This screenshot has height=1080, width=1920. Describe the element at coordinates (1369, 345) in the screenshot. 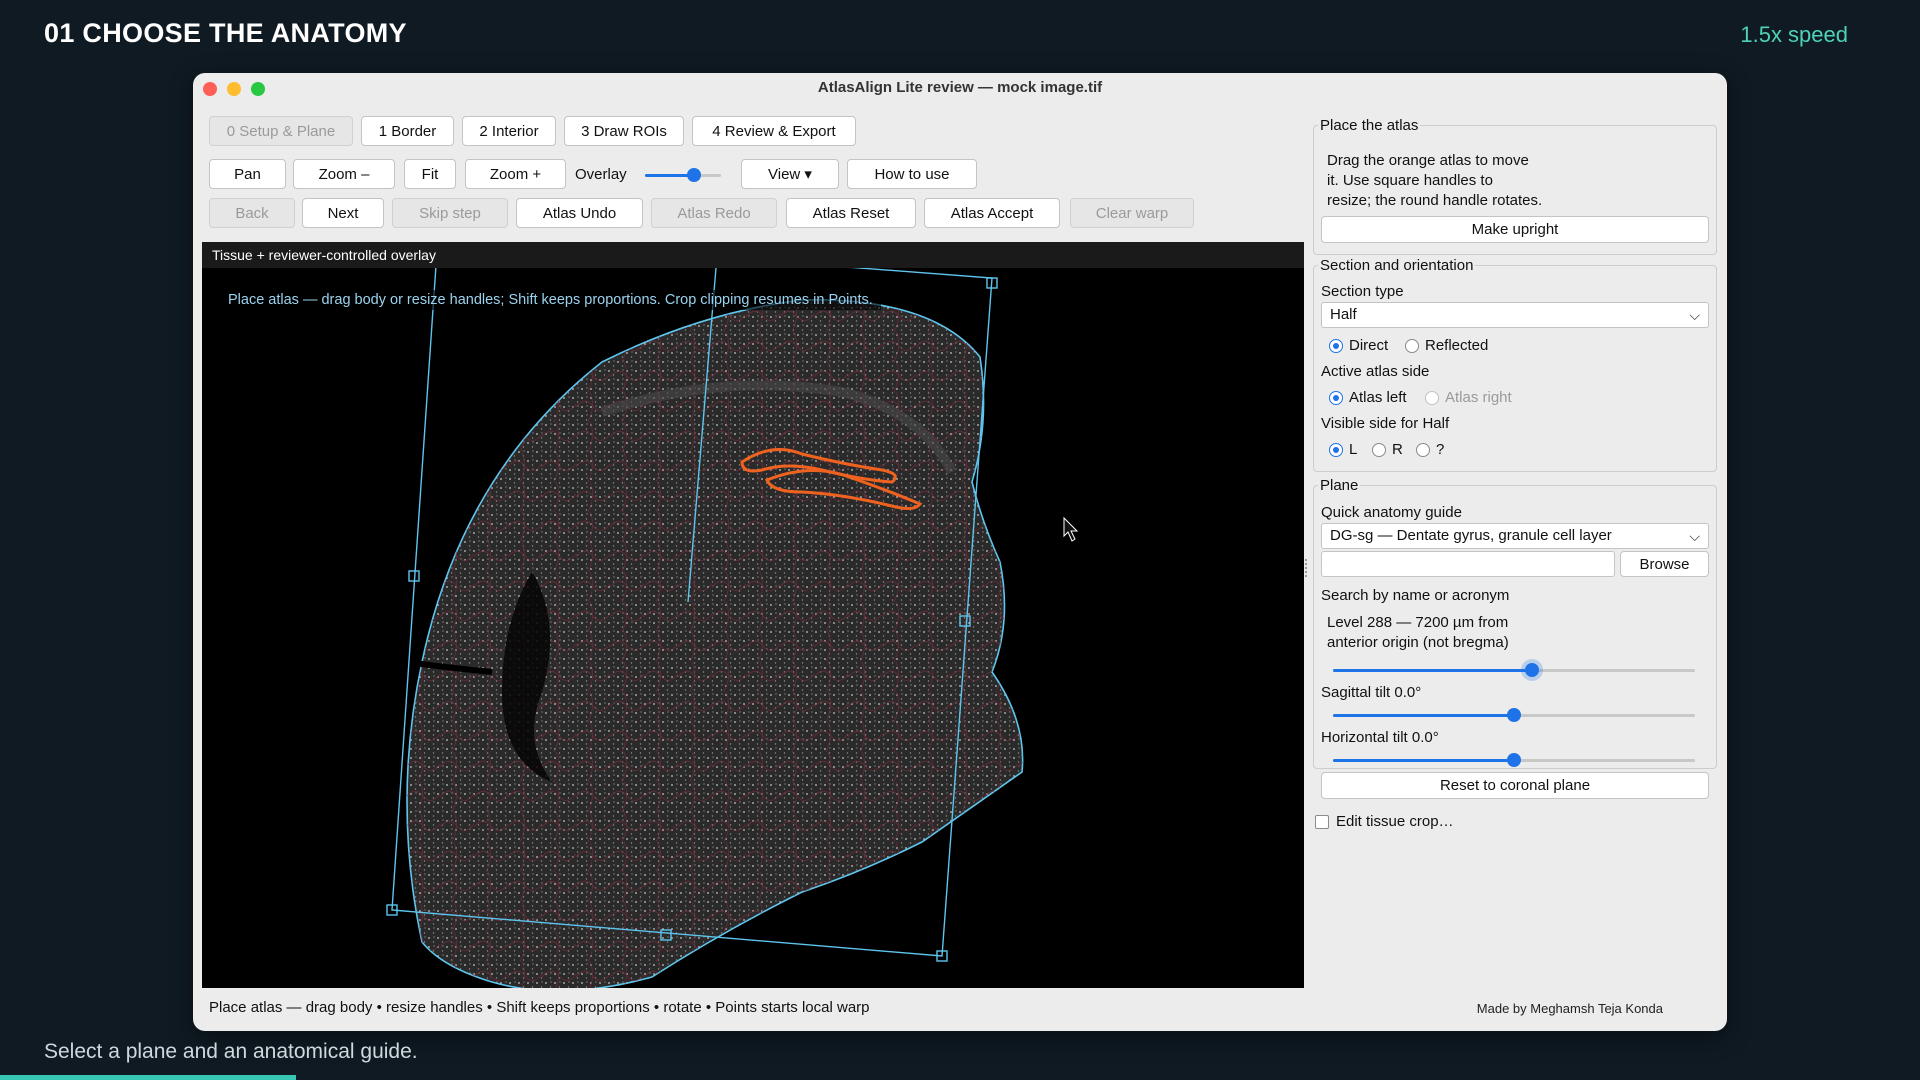

I see `radio-direct-label: Direct` at that location.